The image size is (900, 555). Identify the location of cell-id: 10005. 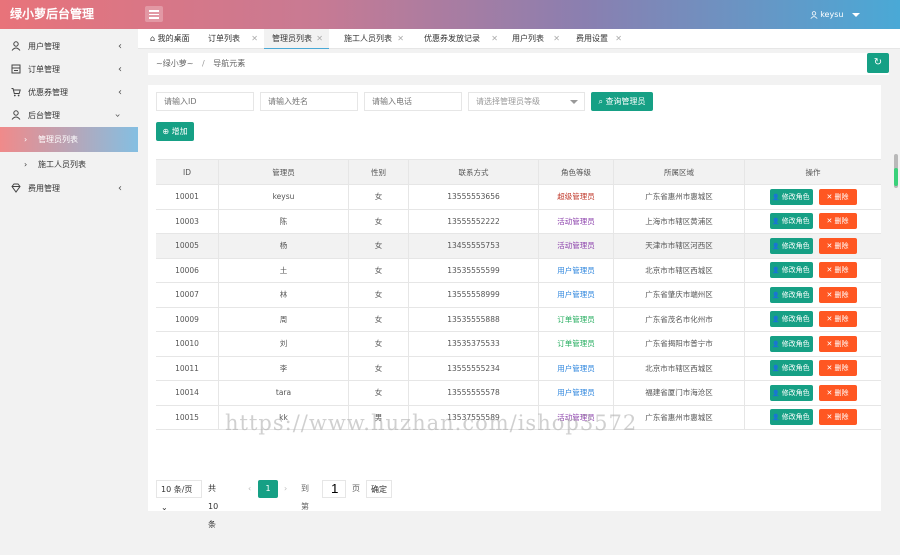
(187, 246).